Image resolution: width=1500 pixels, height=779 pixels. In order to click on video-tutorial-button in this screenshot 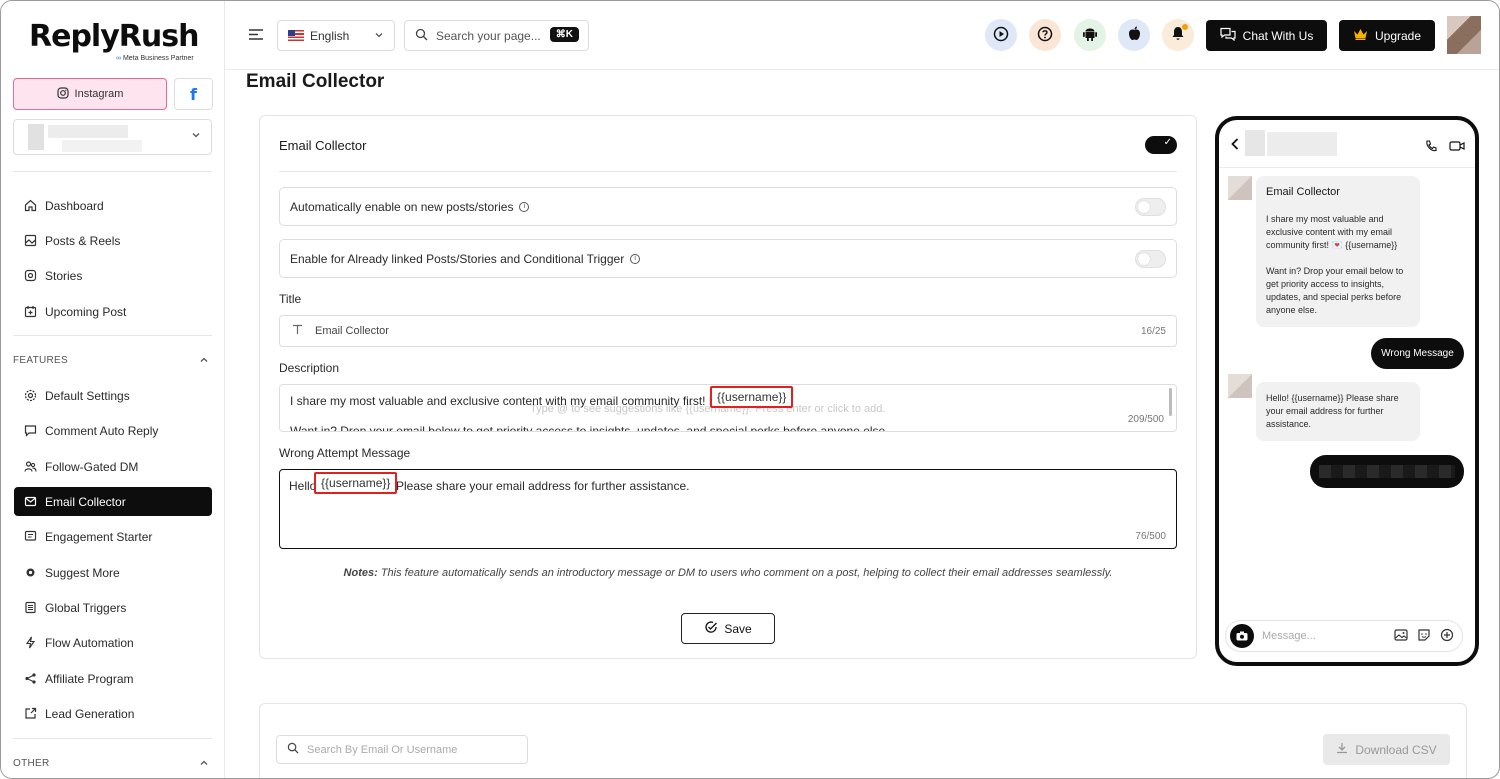, I will do `click(1001, 35)`.